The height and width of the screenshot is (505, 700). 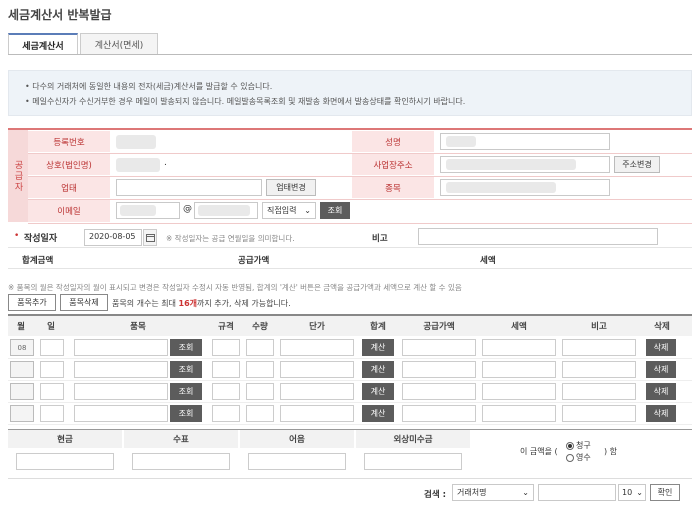 I want to click on page-size-select: 10 ⌄, so click(x=632, y=492).